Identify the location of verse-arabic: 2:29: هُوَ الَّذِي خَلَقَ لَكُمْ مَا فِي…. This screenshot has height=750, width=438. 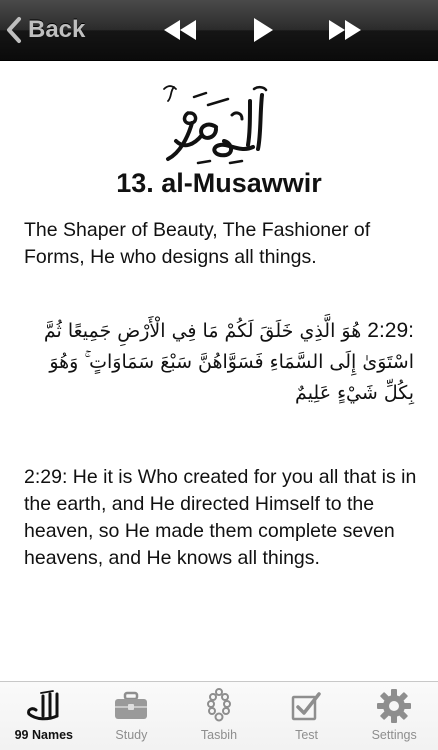
(218, 362).